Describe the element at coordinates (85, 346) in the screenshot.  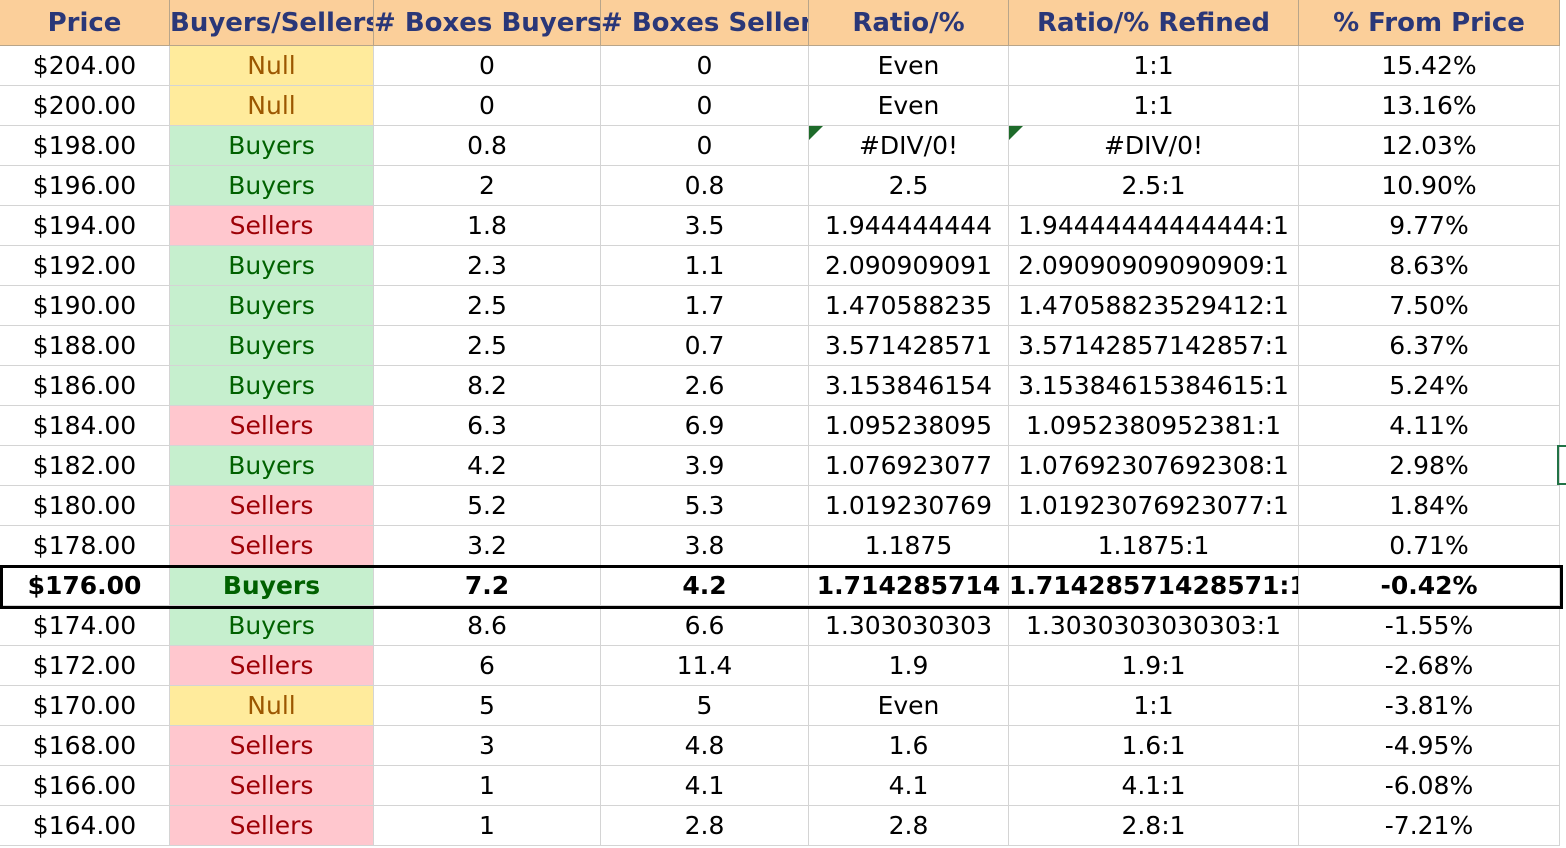
I see `price-cell: $188.00` at that location.